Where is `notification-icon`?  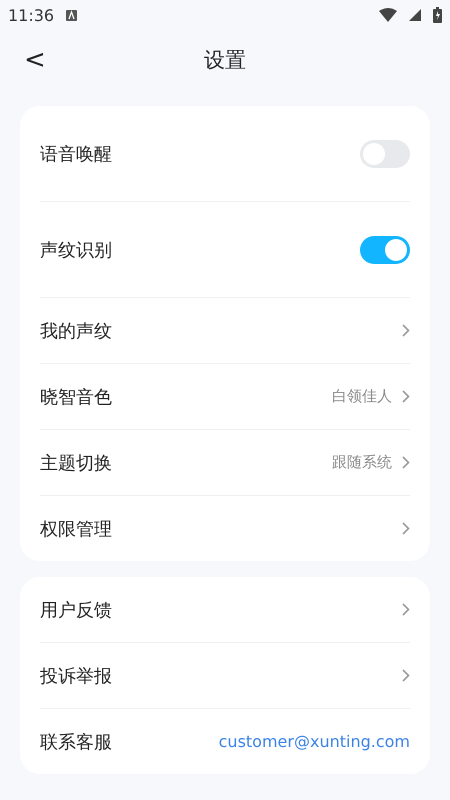
notification-icon is located at coordinates (72, 15).